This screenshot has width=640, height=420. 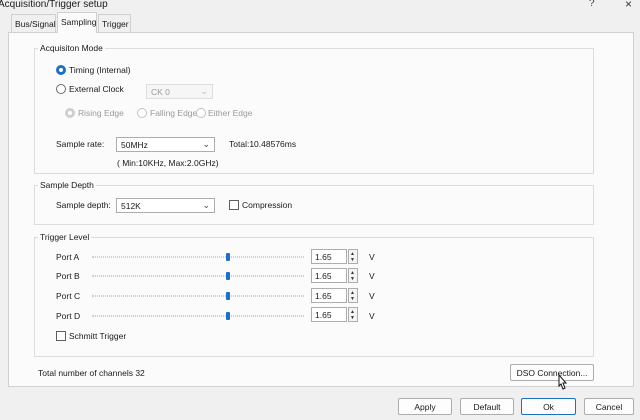 I want to click on default-label: Default, so click(x=487, y=407).